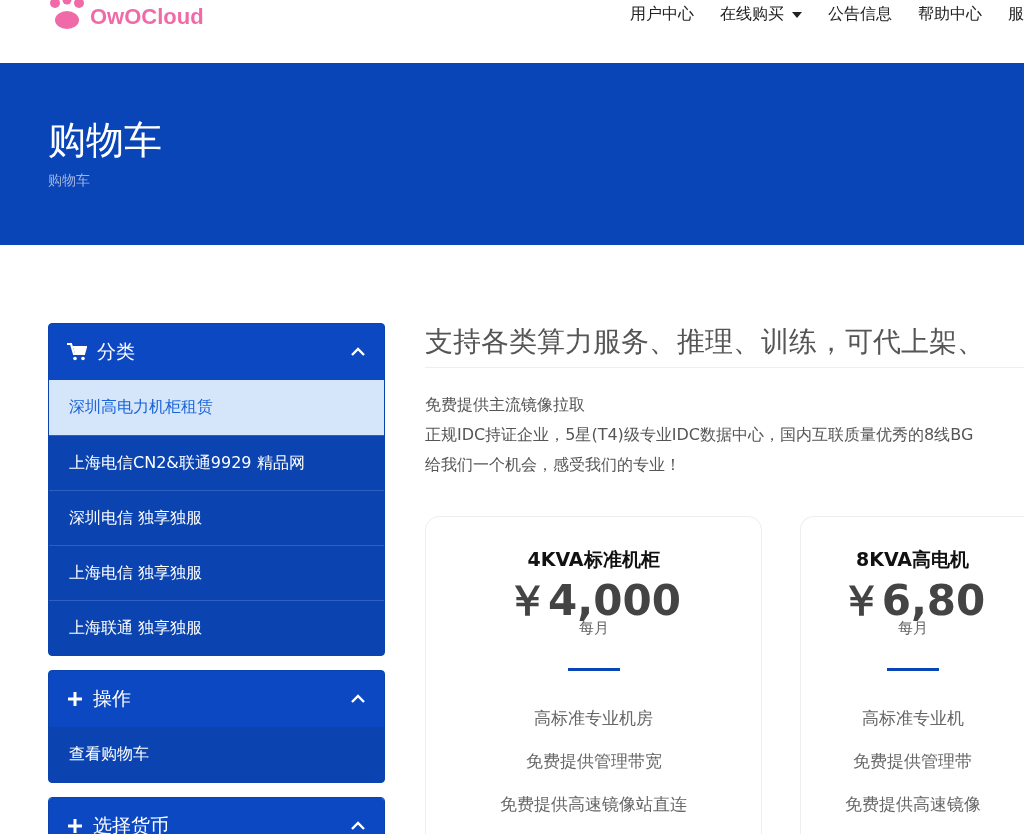  I want to click on panel-header: 操作, so click(216, 699).